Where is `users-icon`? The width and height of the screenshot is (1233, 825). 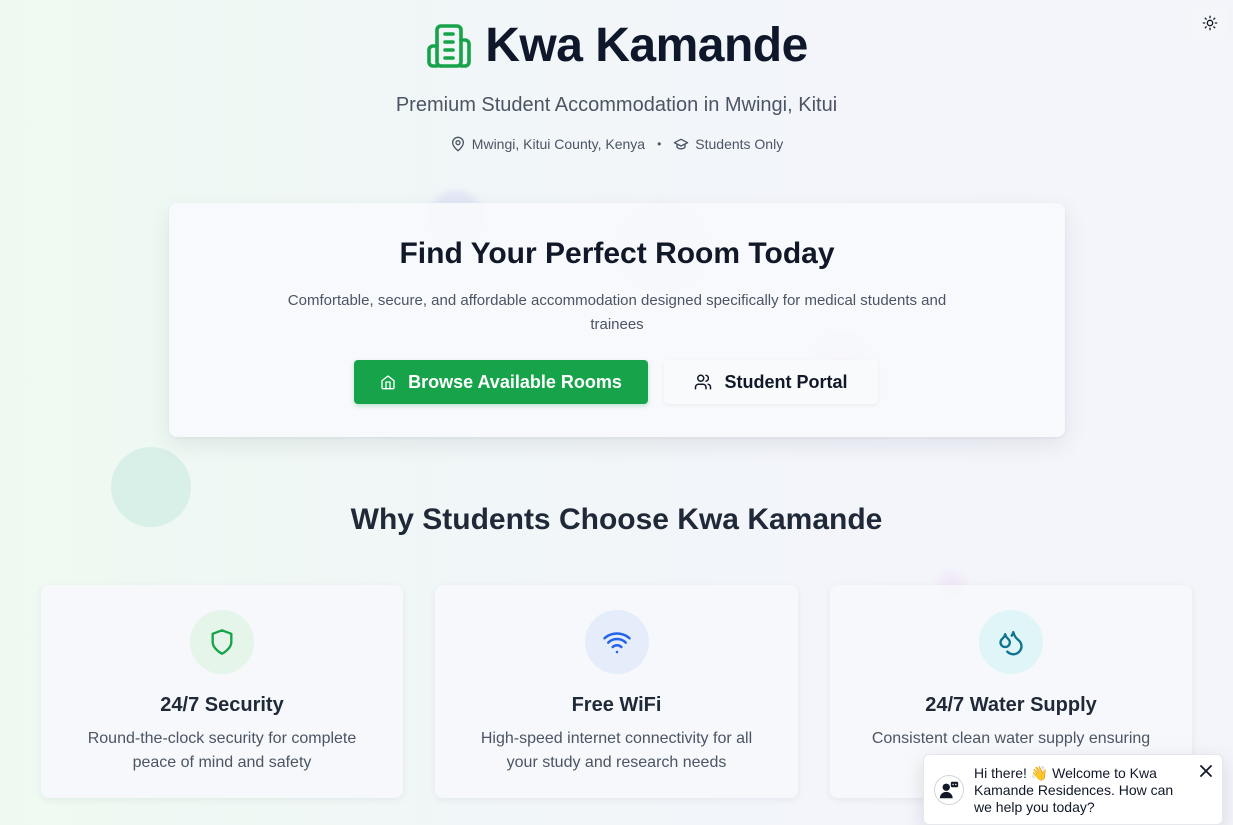 users-icon is located at coordinates (703, 382).